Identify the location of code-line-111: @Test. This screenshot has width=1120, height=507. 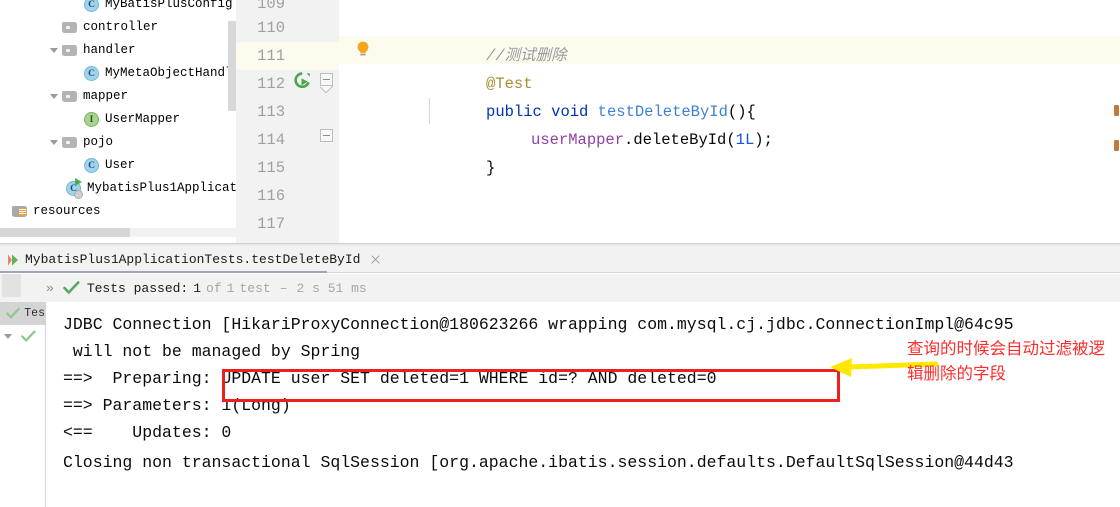
(463, 67).